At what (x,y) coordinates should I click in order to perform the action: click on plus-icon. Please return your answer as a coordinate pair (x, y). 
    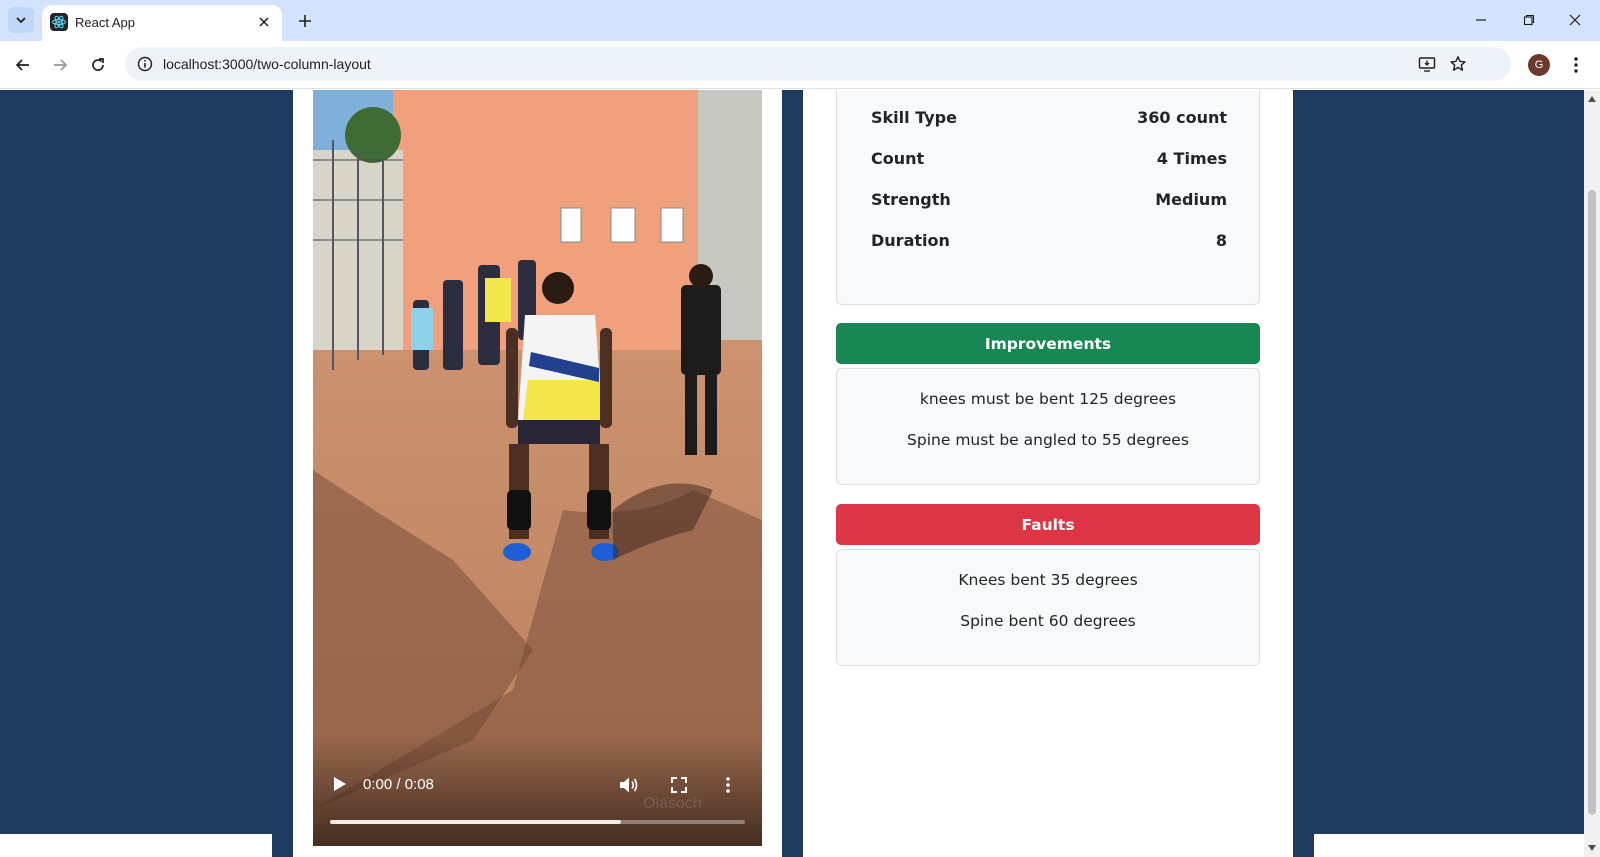
    Looking at the image, I should click on (305, 21).